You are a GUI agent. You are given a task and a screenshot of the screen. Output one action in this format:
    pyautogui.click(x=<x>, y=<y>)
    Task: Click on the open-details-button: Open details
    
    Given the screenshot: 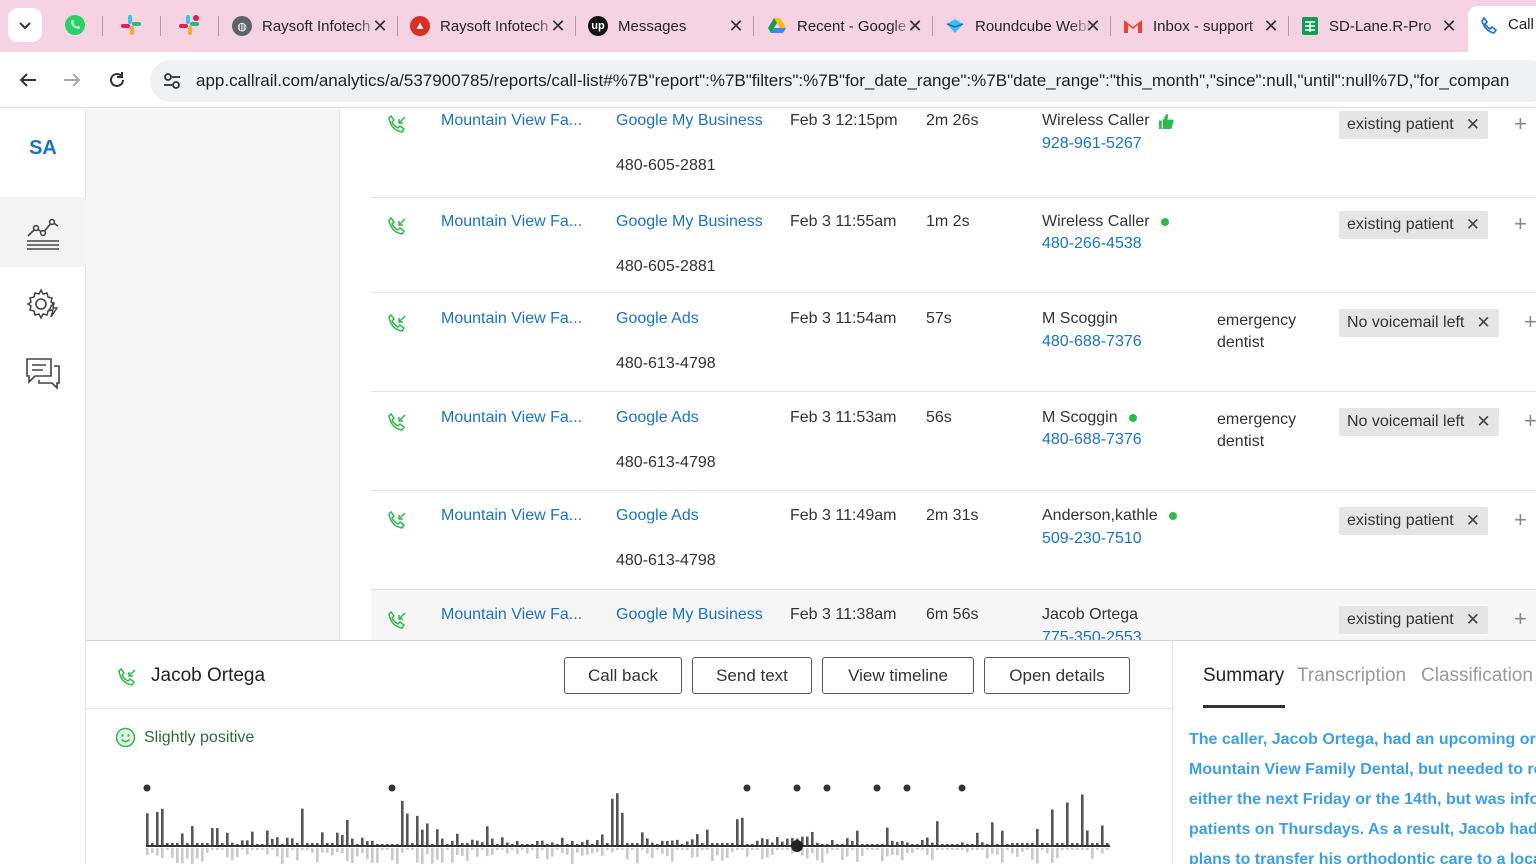 What is the action you would take?
    pyautogui.click(x=1057, y=675)
    